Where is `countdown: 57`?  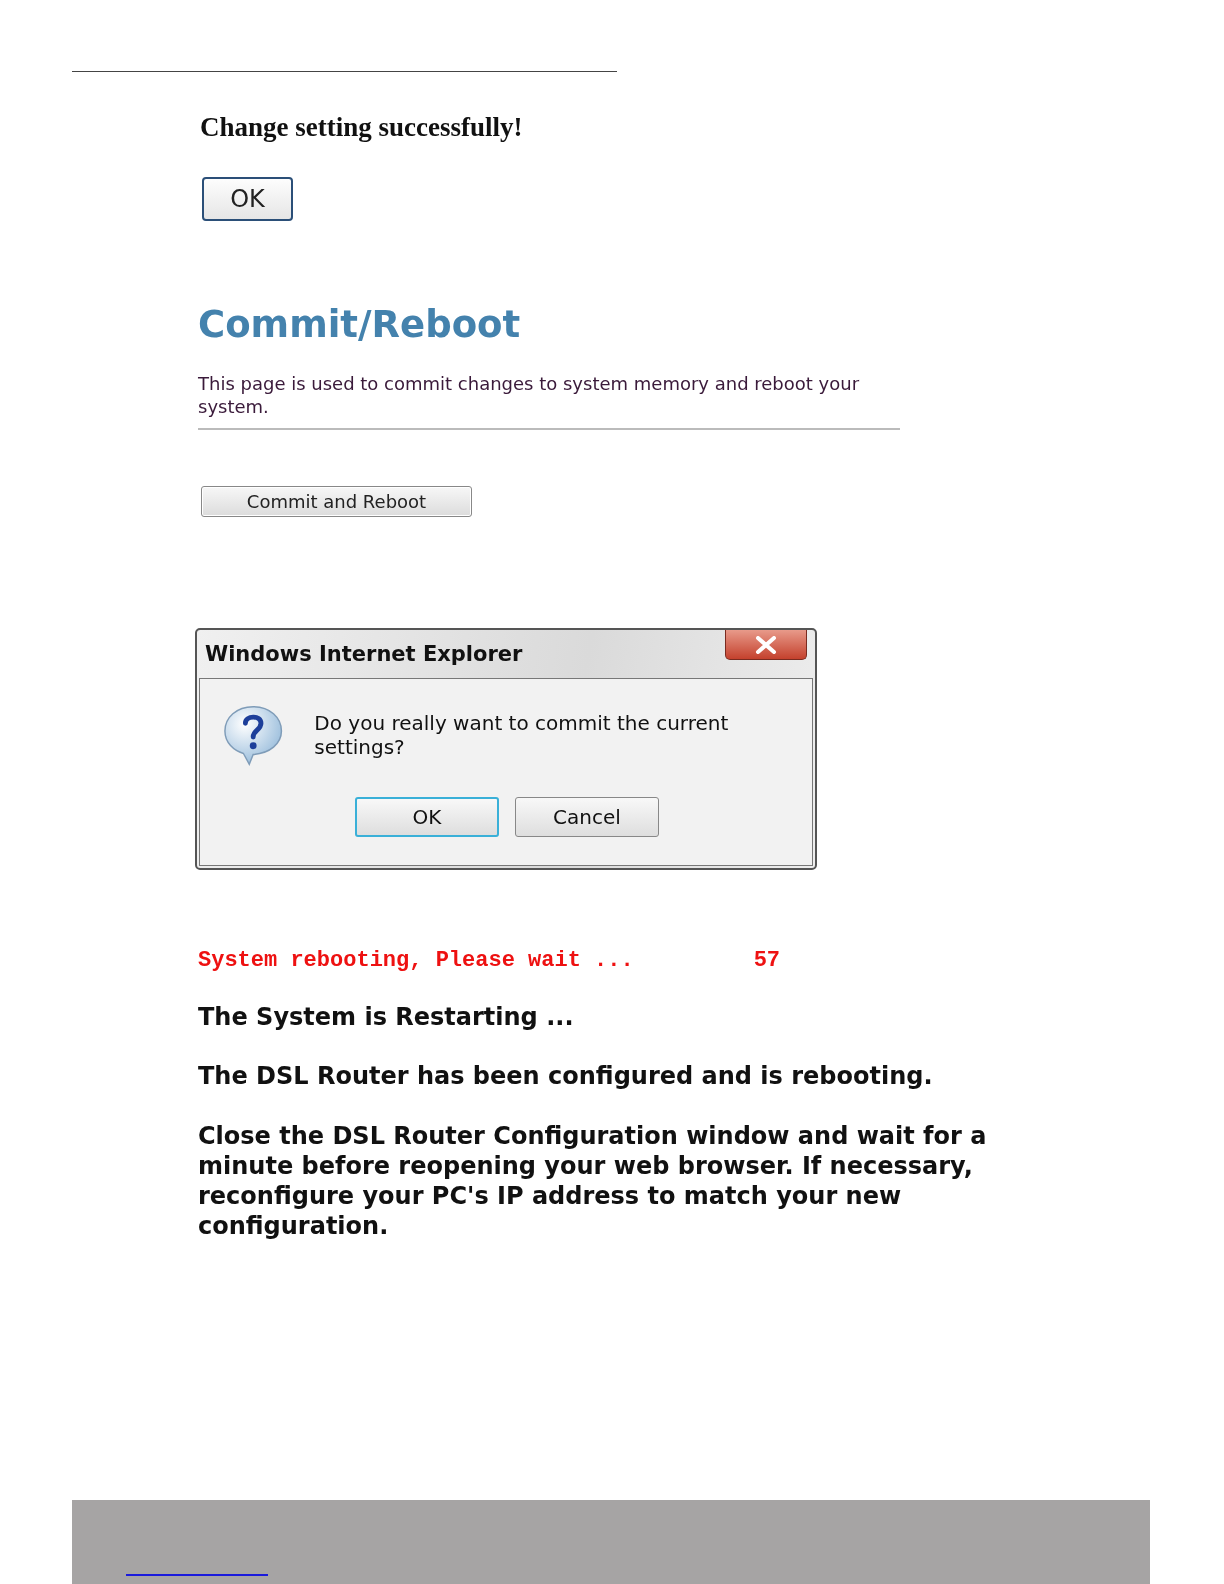 countdown: 57 is located at coordinates (767, 960).